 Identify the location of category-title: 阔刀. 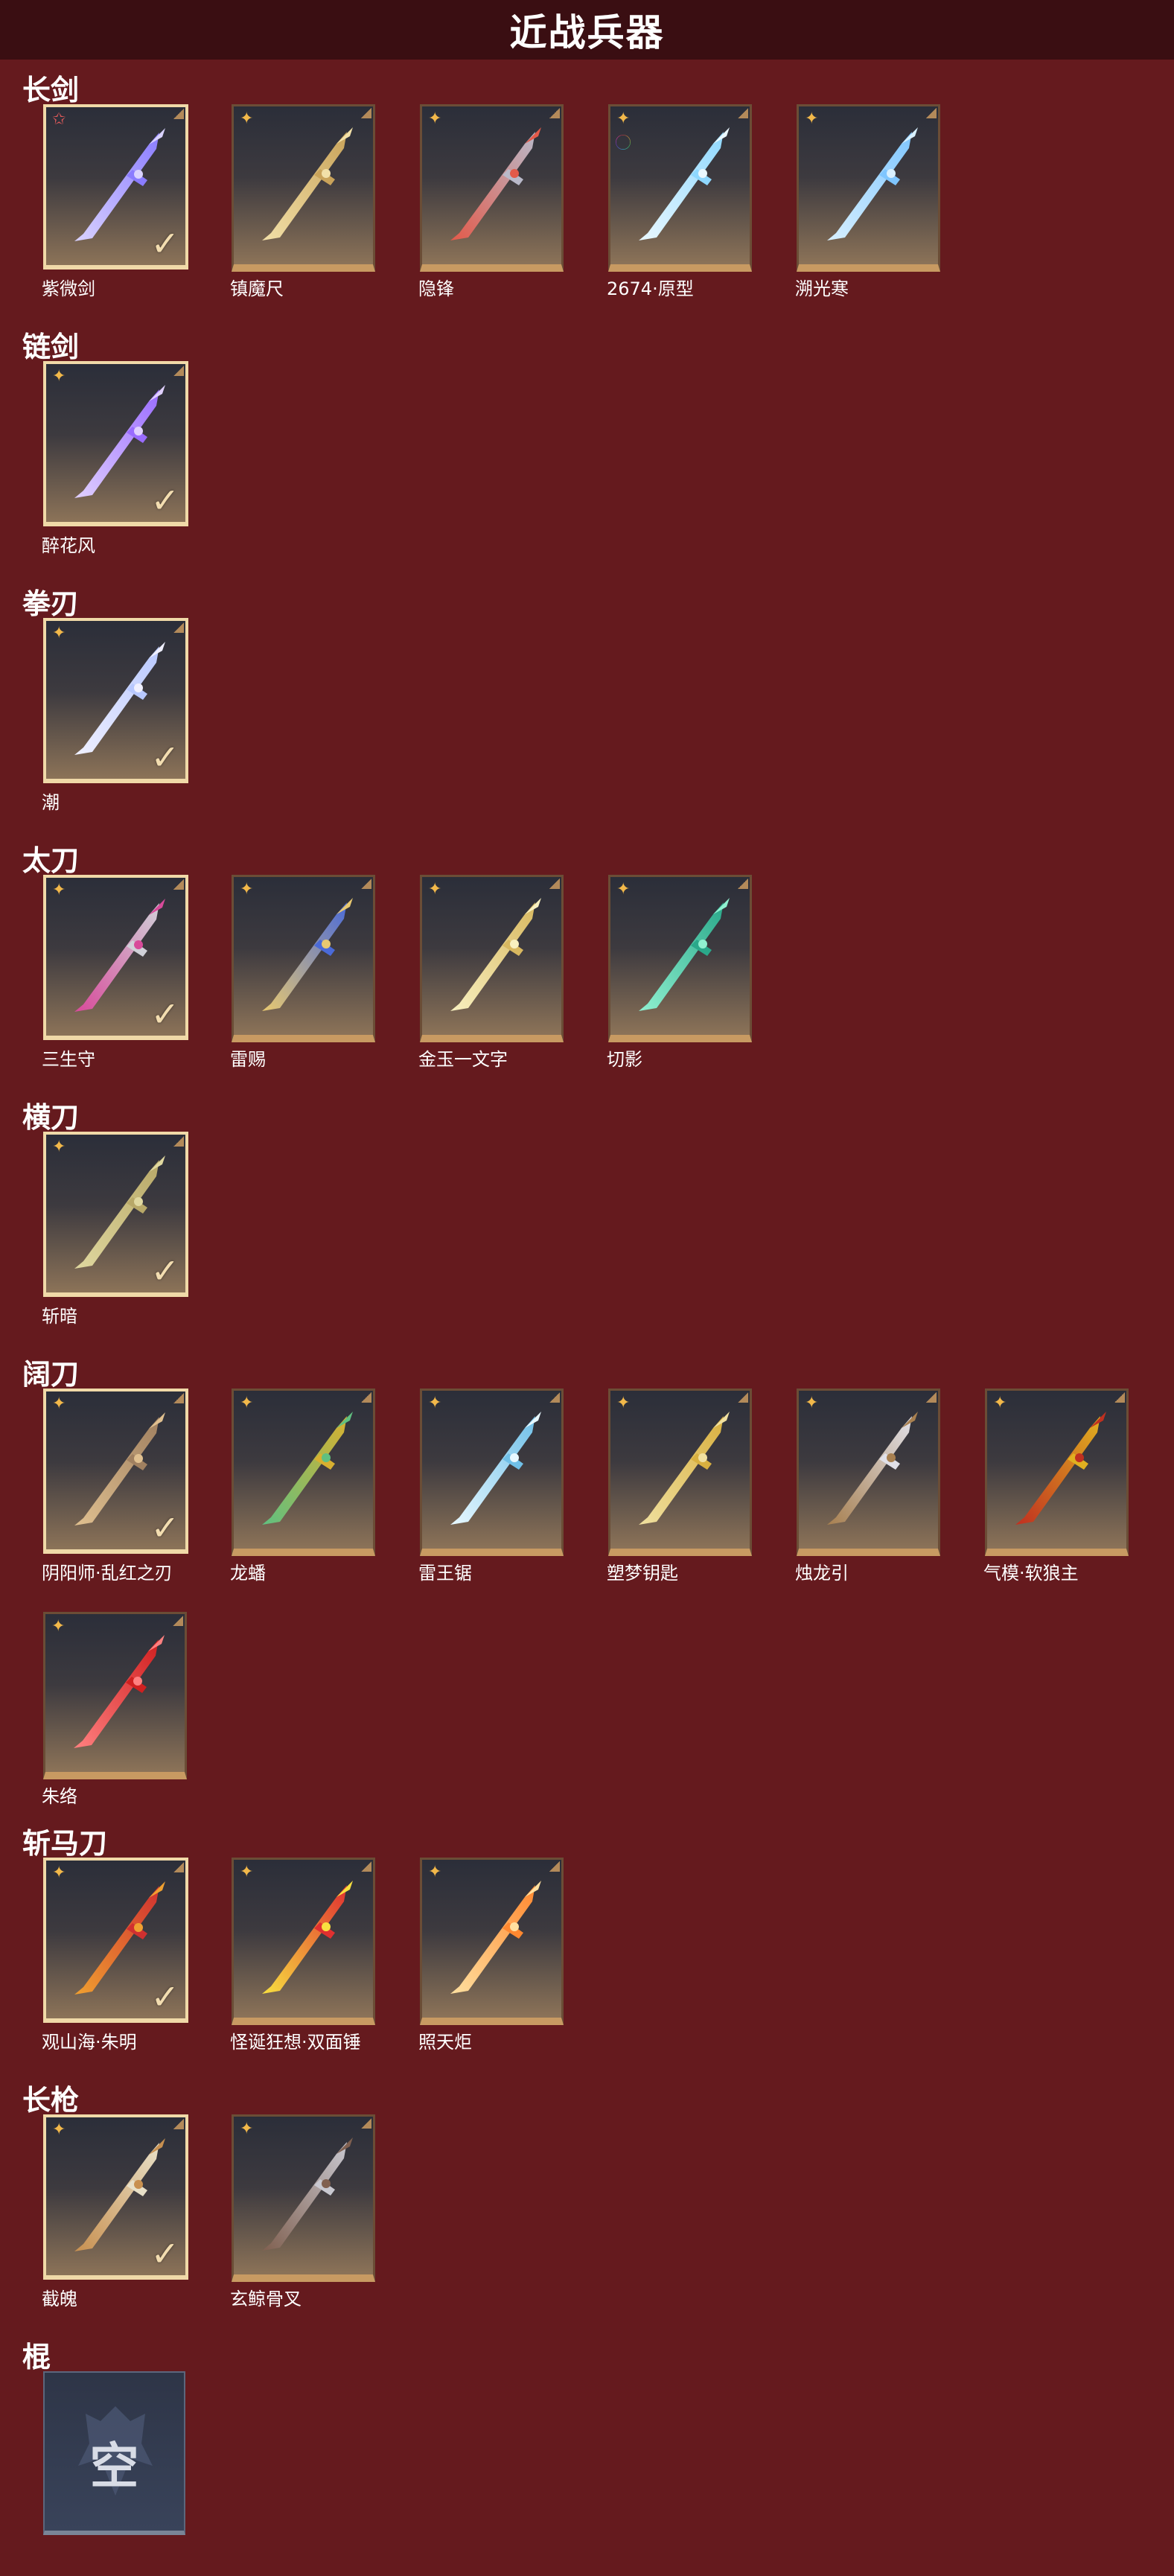
(51, 1374).